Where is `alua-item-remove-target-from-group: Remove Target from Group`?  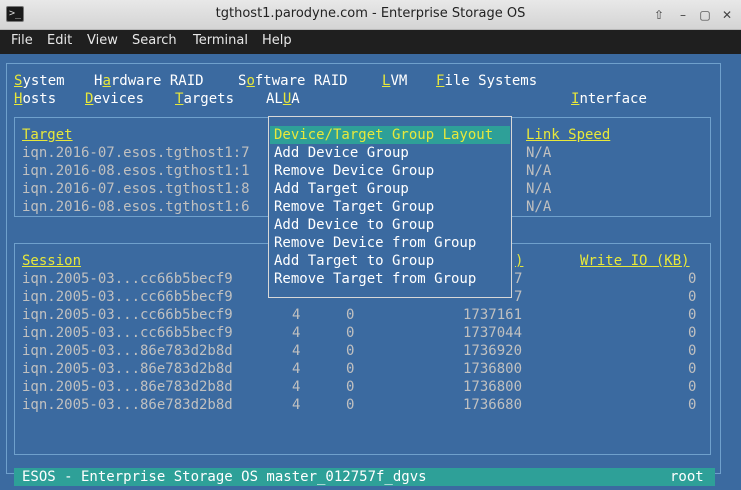
alua-item-remove-target-from-group: Remove Target from Group is located at coordinates (375, 279).